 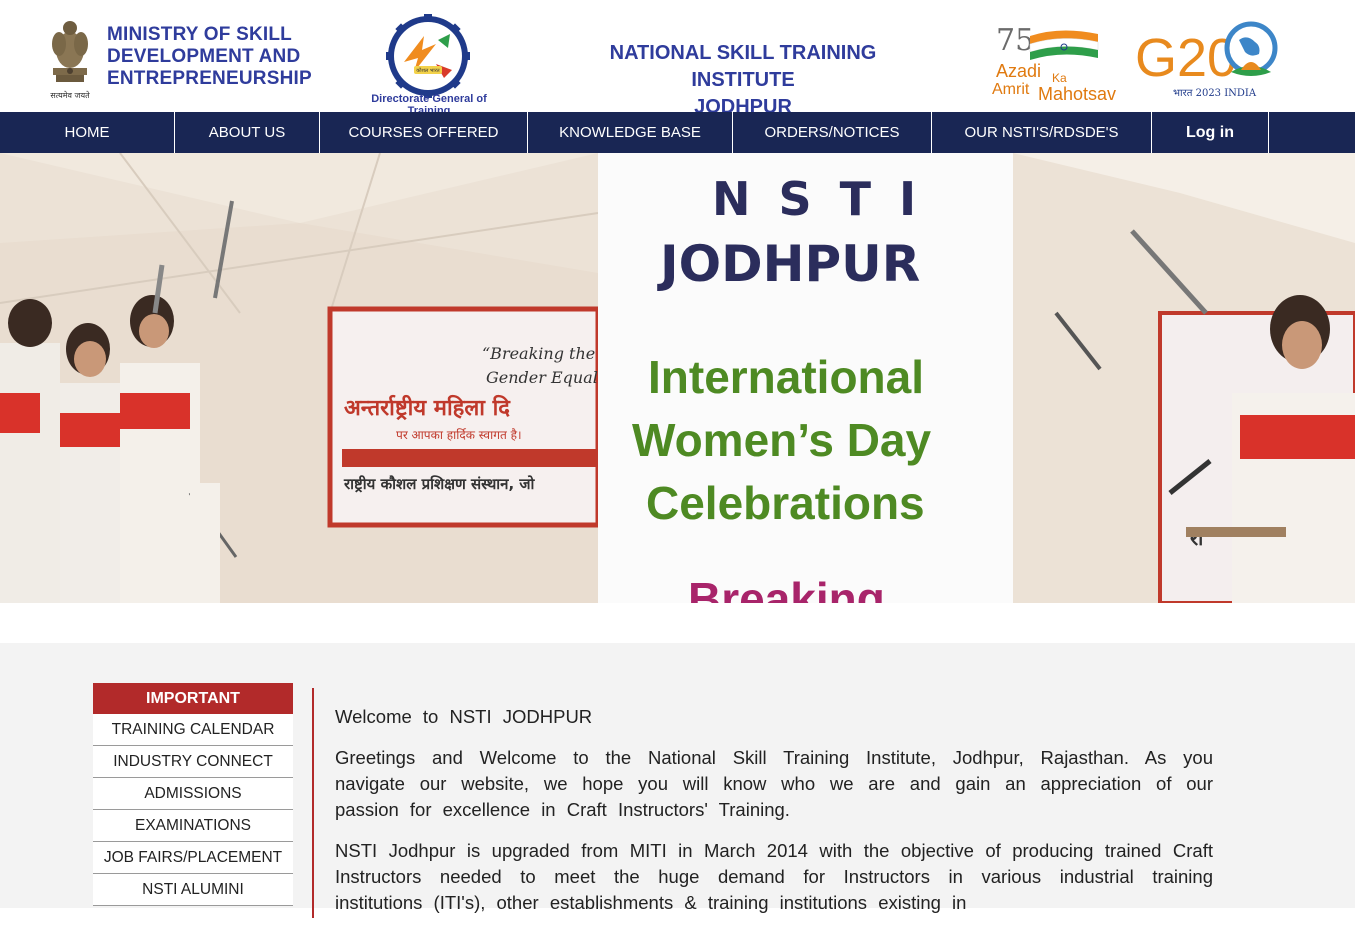 What do you see at coordinates (786, 588) in the screenshot?
I see `banner-line-6: Breaking` at bounding box center [786, 588].